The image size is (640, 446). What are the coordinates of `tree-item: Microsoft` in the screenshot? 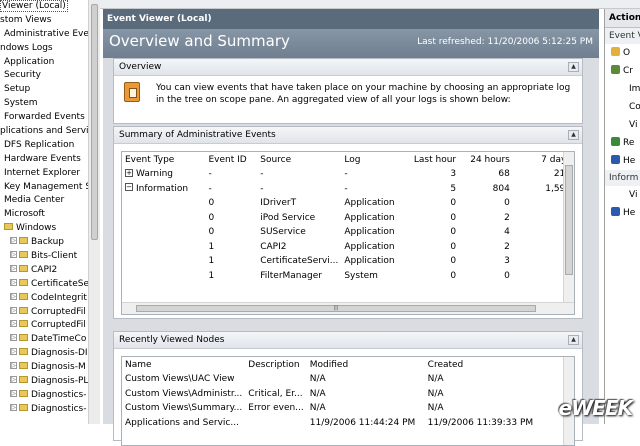 It's located at (49, 215).